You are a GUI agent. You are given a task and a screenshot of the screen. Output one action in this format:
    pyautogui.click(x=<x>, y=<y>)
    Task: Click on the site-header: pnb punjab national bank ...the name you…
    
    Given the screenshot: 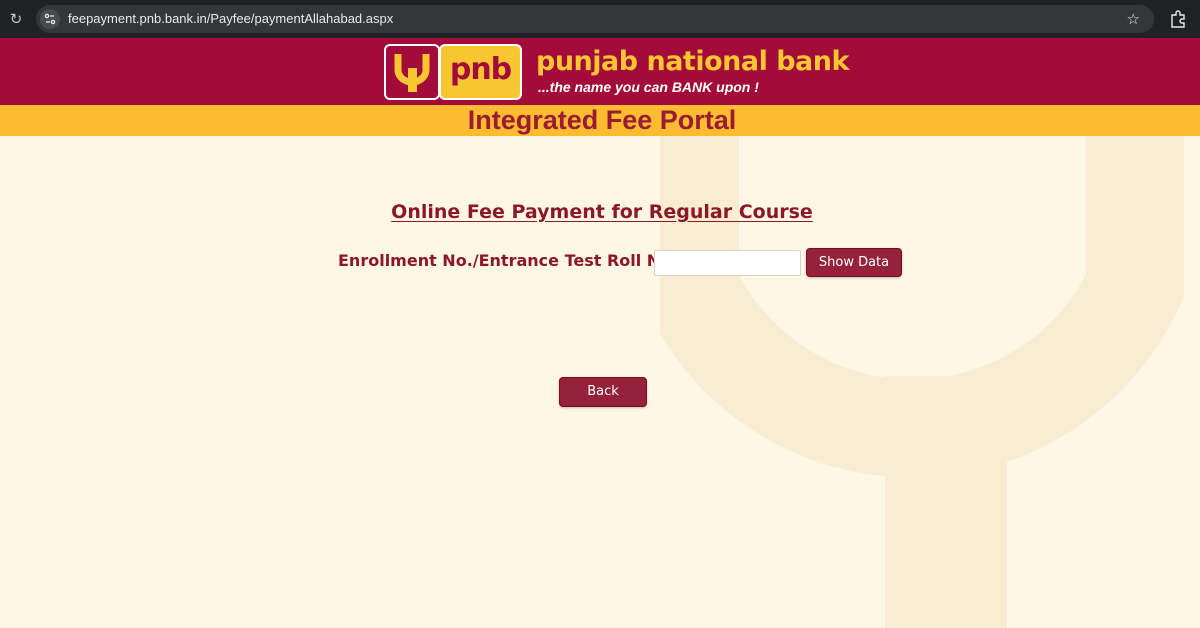 What is the action you would take?
    pyautogui.click(x=600, y=71)
    